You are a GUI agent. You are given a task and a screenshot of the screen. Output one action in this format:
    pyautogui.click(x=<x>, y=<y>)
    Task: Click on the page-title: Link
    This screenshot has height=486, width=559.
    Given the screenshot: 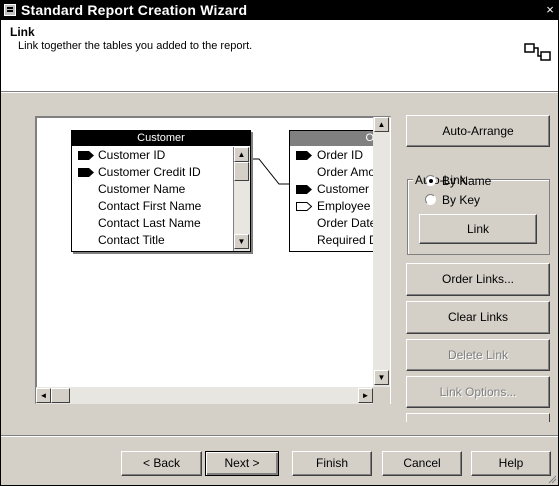 What is the action you would take?
    pyautogui.click(x=22, y=32)
    